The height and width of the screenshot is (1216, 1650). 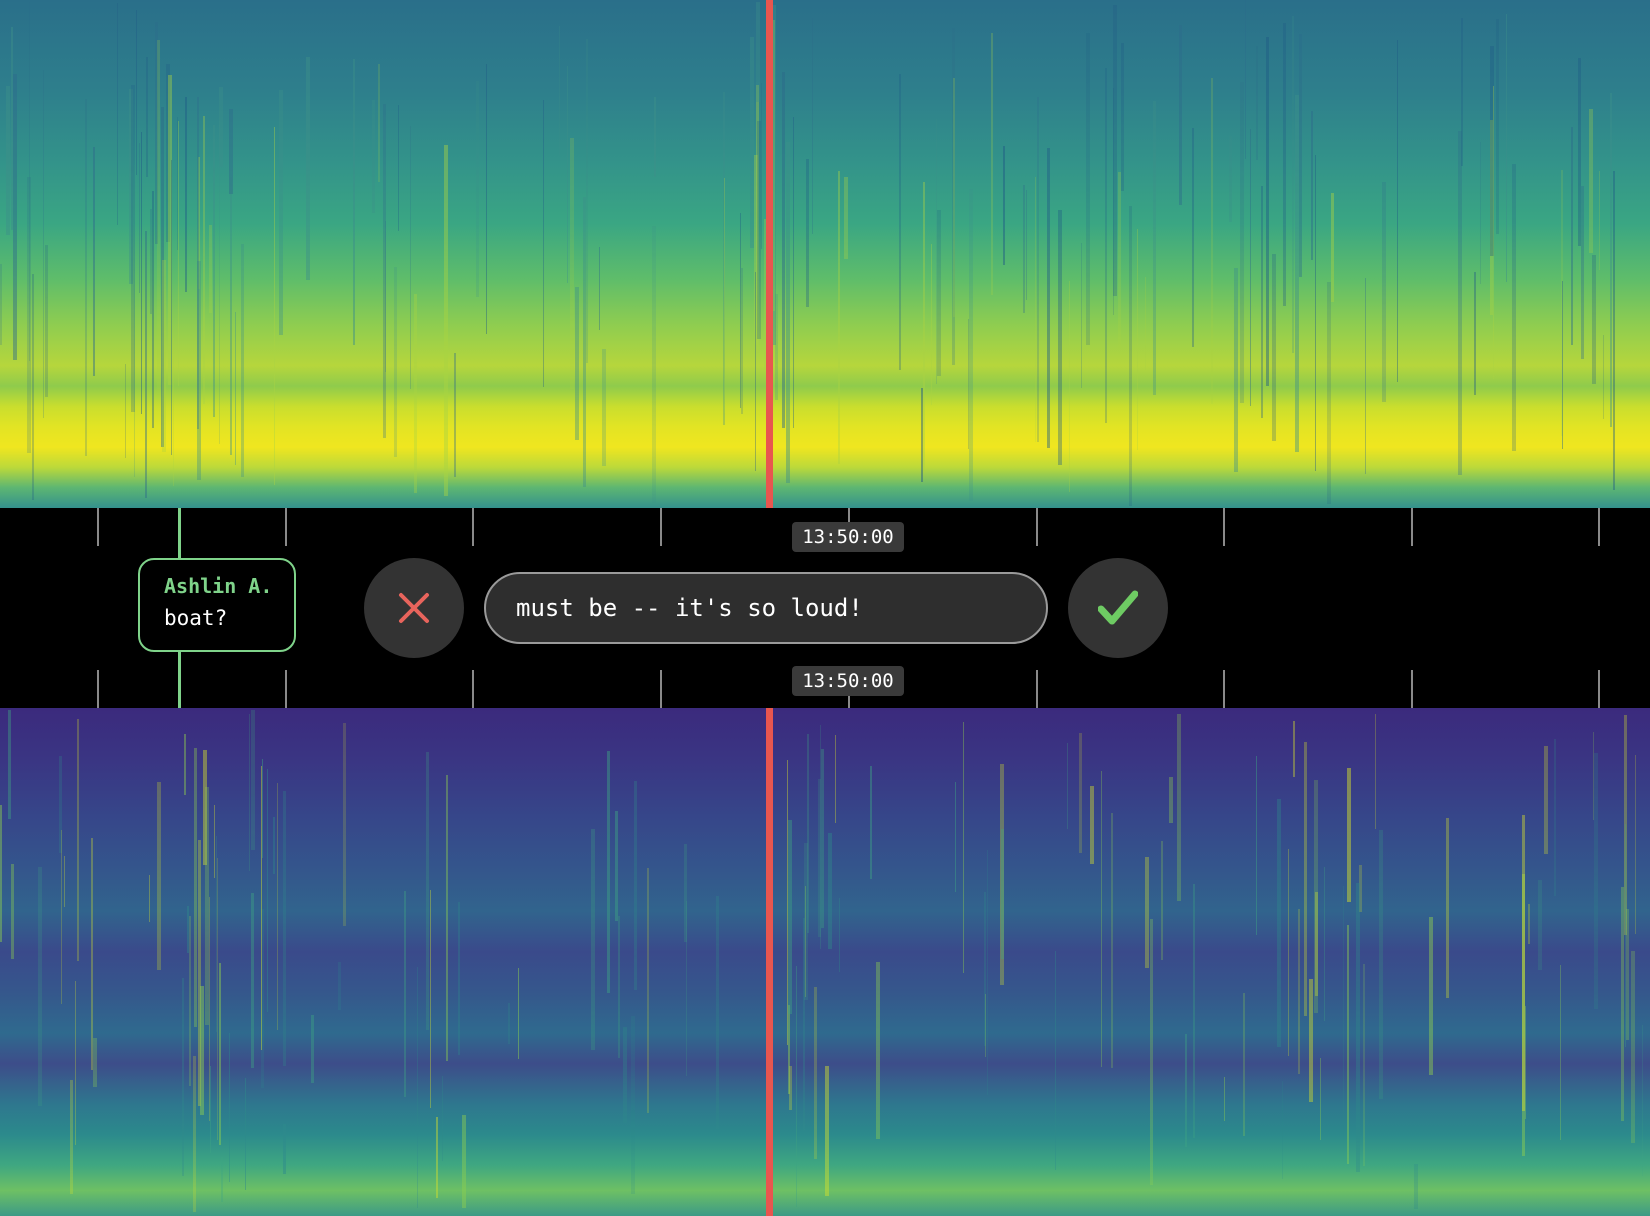 I want to click on reply-input, so click(x=766, y=608).